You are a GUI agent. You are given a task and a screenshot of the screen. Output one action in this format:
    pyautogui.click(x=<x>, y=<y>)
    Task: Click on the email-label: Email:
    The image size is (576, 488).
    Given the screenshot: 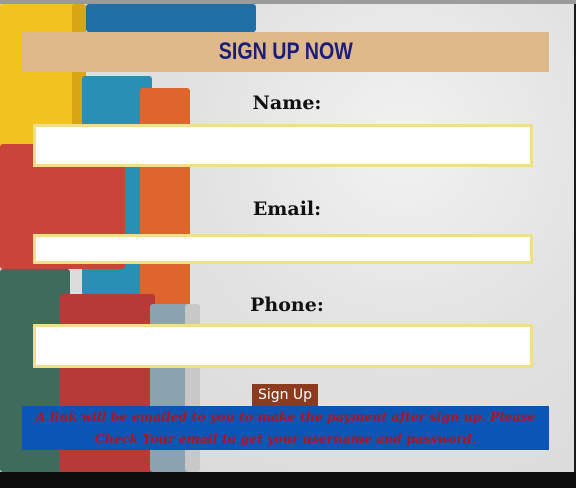 What is the action you would take?
    pyautogui.click(x=287, y=209)
    